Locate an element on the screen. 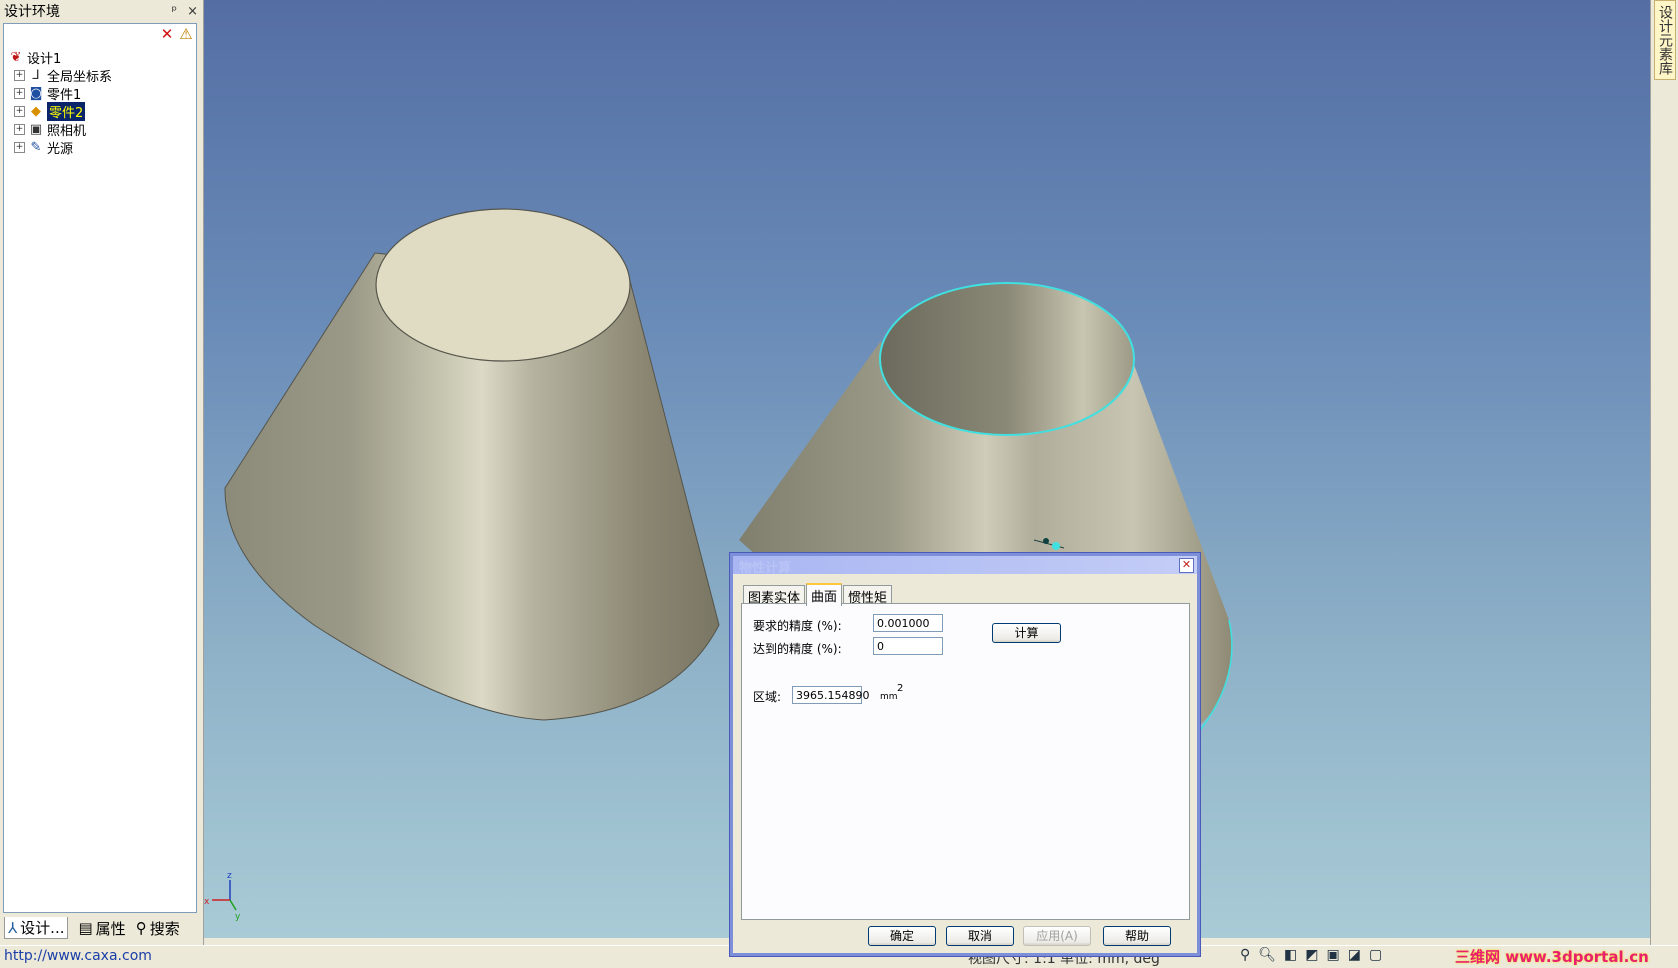 This screenshot has height=968, width=1678. panel-bottom-tabs: ⅄ 设计... ▤ 属性 ⚲ 搜索 is located at coordinates (102, 928).